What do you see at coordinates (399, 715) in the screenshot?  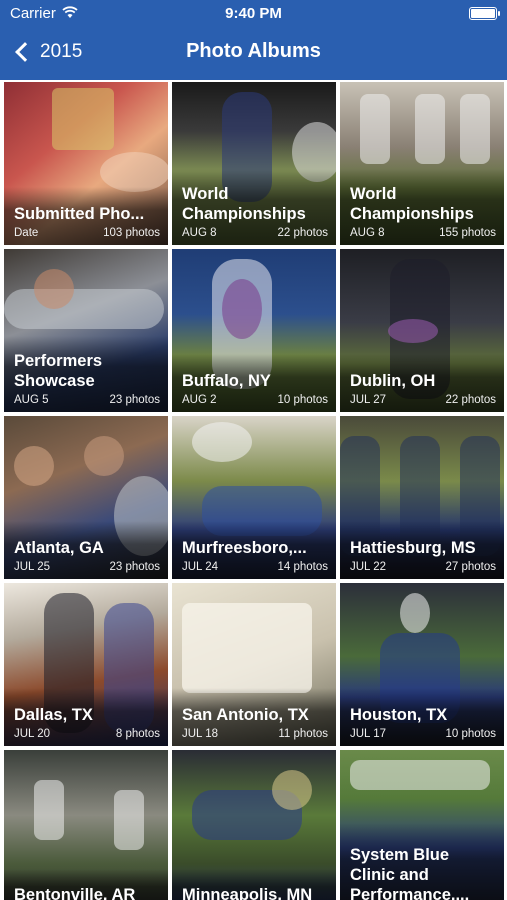 I see `album-title: Houston, TX` at bounding box center [399, 715].